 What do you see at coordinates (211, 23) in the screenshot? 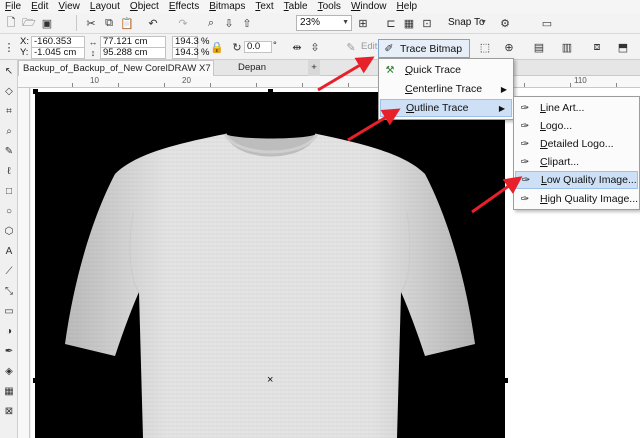
I see `search-content-icon: ⌕` at bounding box center [211, 23].